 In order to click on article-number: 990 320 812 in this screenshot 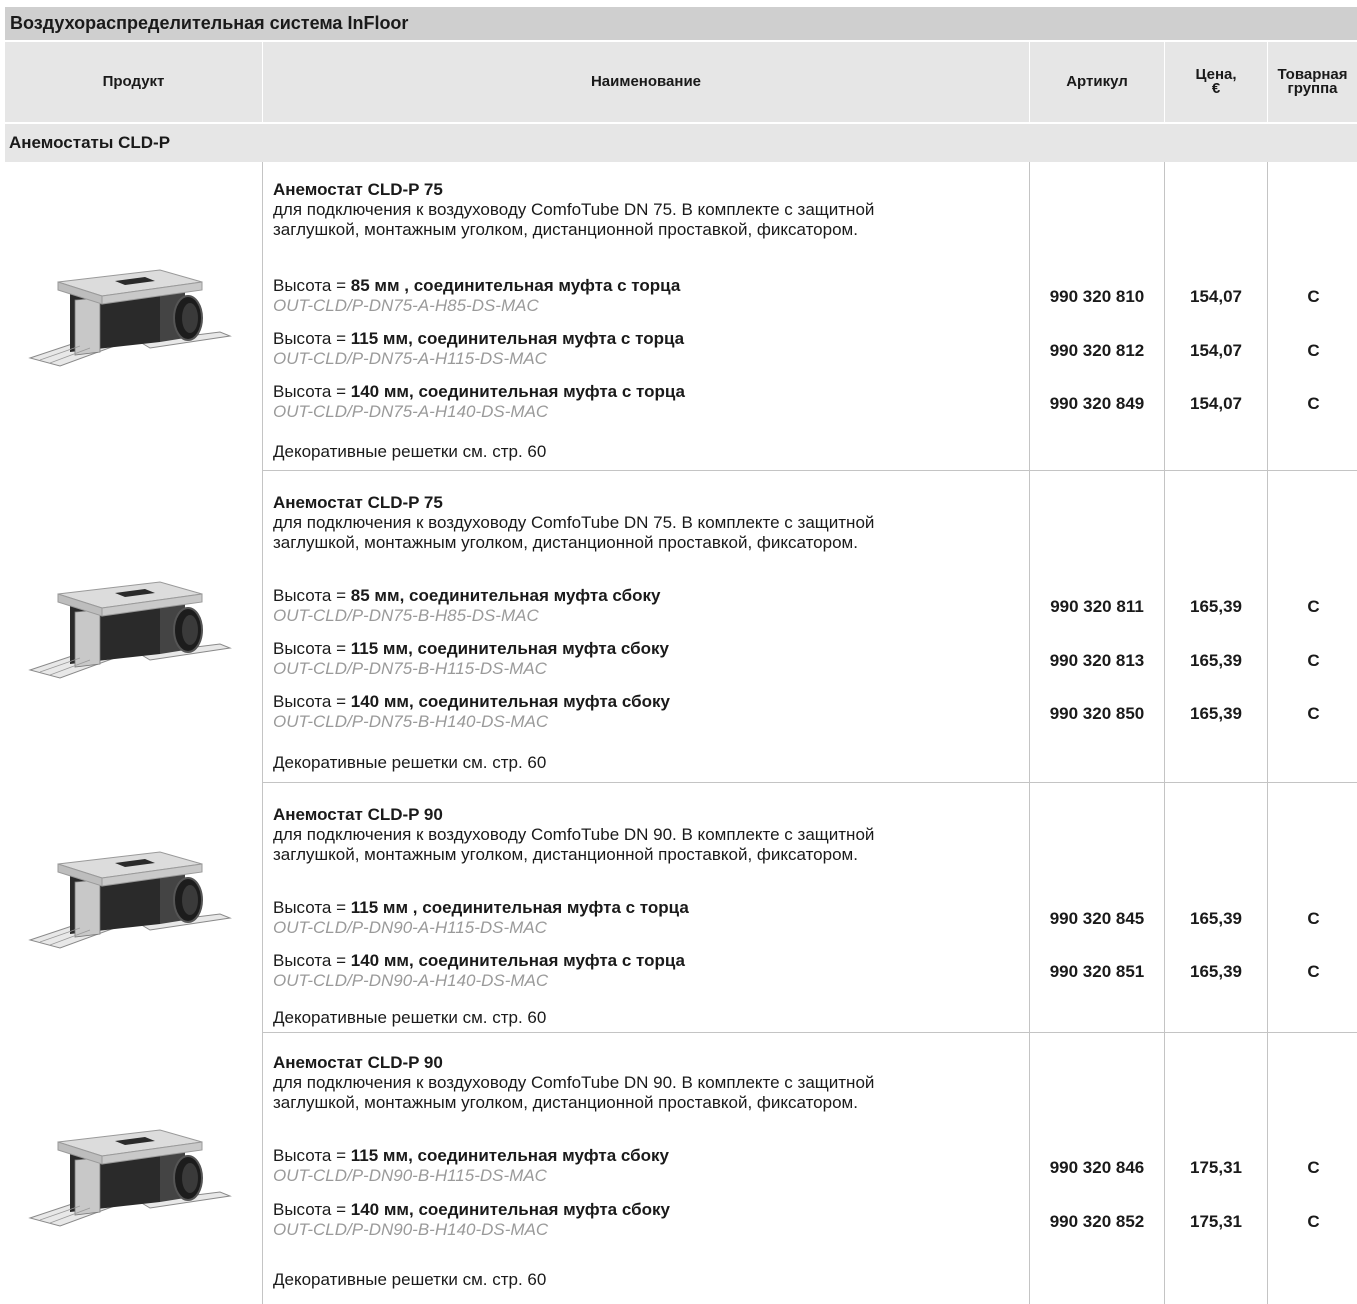, I will do `click(1097, 350)`.